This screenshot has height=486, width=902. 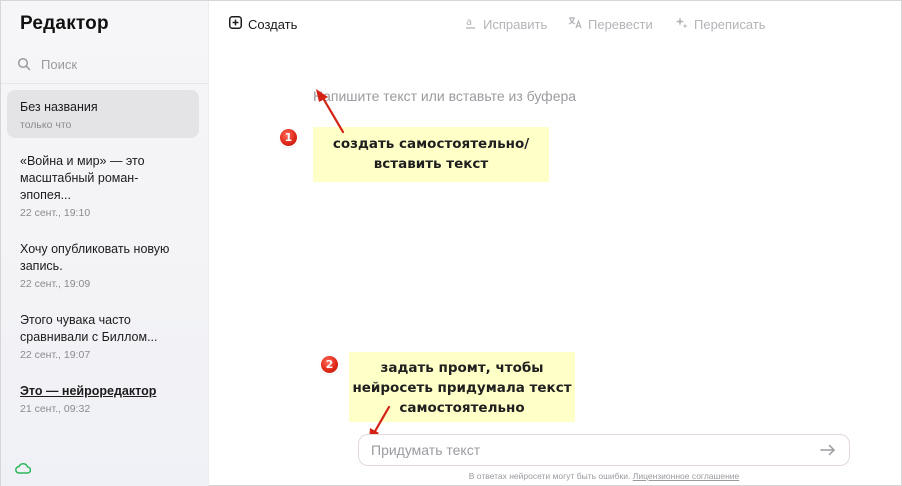 I want to click on document-time: 22 сент., 19:09, so click(x=55, y=284).